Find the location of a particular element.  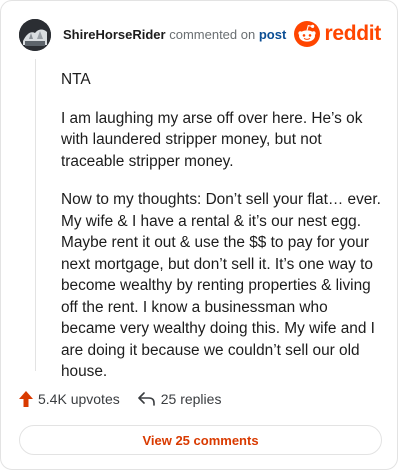

replies-stat: 25 replies is located at coordinates (179, 399).